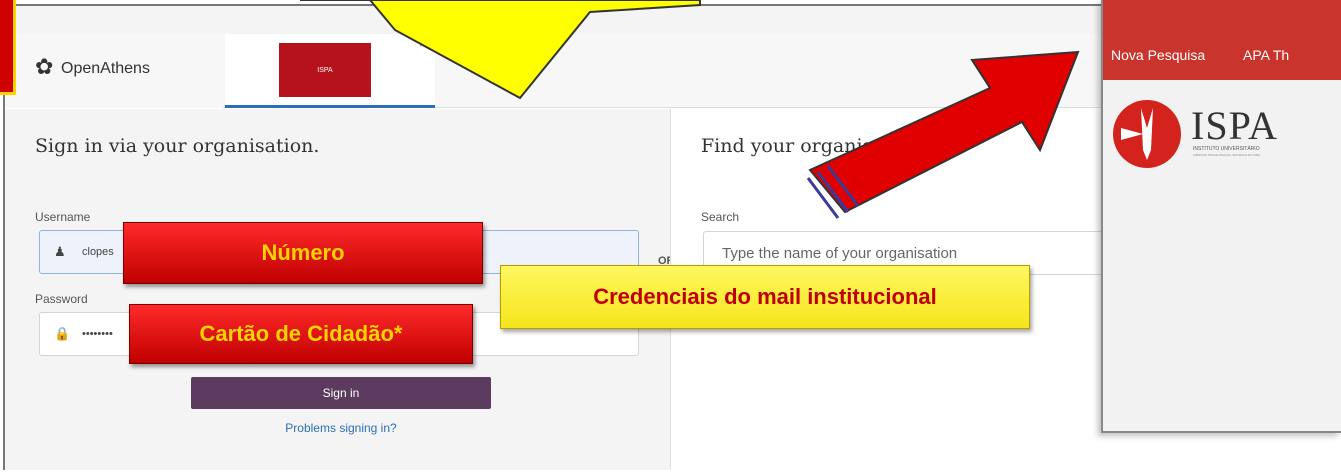  What do you see at coordinates (500, 50) in the screenshot?
I see `yellow-callout-shape` at bounding box center [500, 50].